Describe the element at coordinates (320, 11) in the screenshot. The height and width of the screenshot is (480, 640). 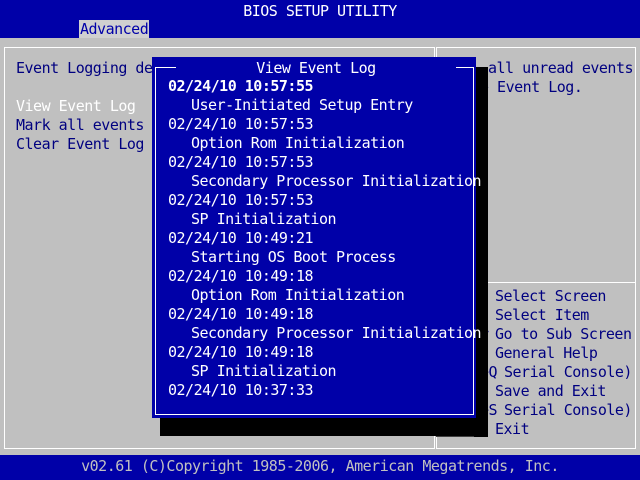
I see `bios-title: BIOS SETUP UTILITY` at that location.